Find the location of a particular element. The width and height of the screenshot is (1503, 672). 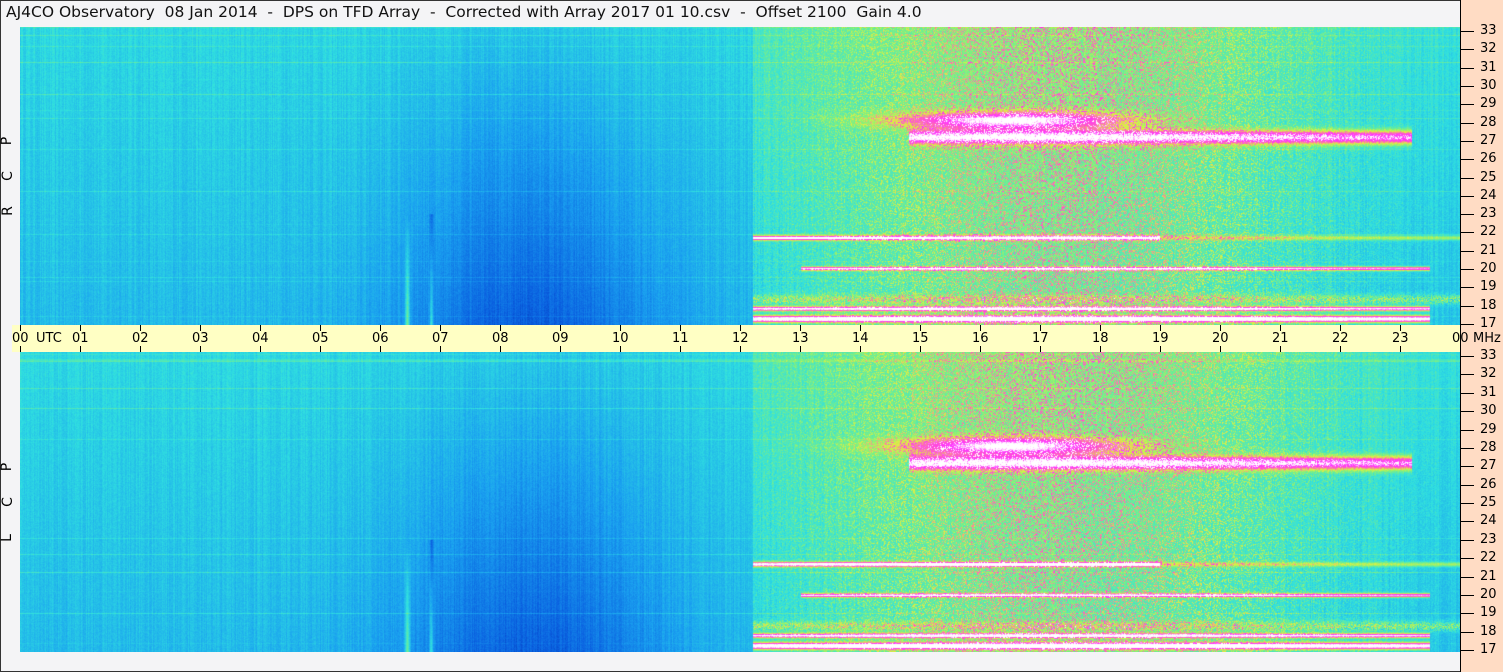

y-tick-label: 28 is located at coordinates (1488, 122).